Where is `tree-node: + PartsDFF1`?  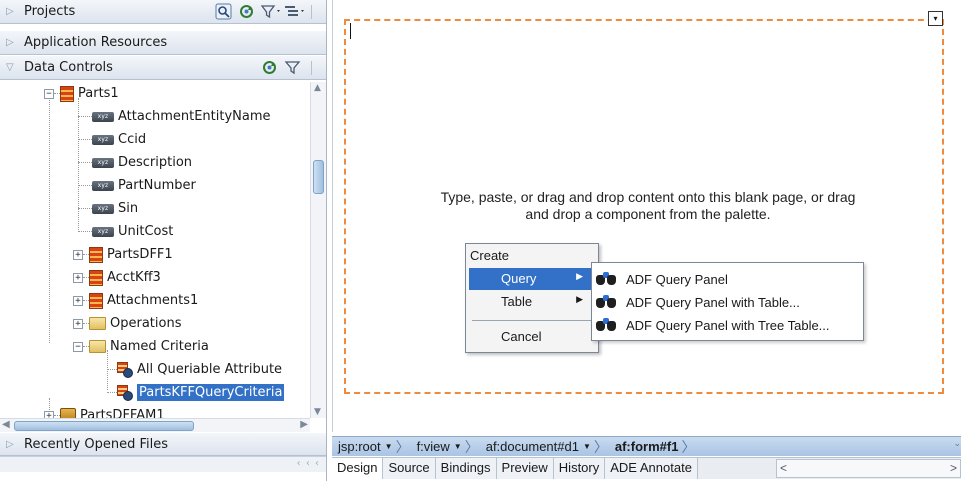 tree-node: + PartsDFF1 is located at coordinates (123, 254).